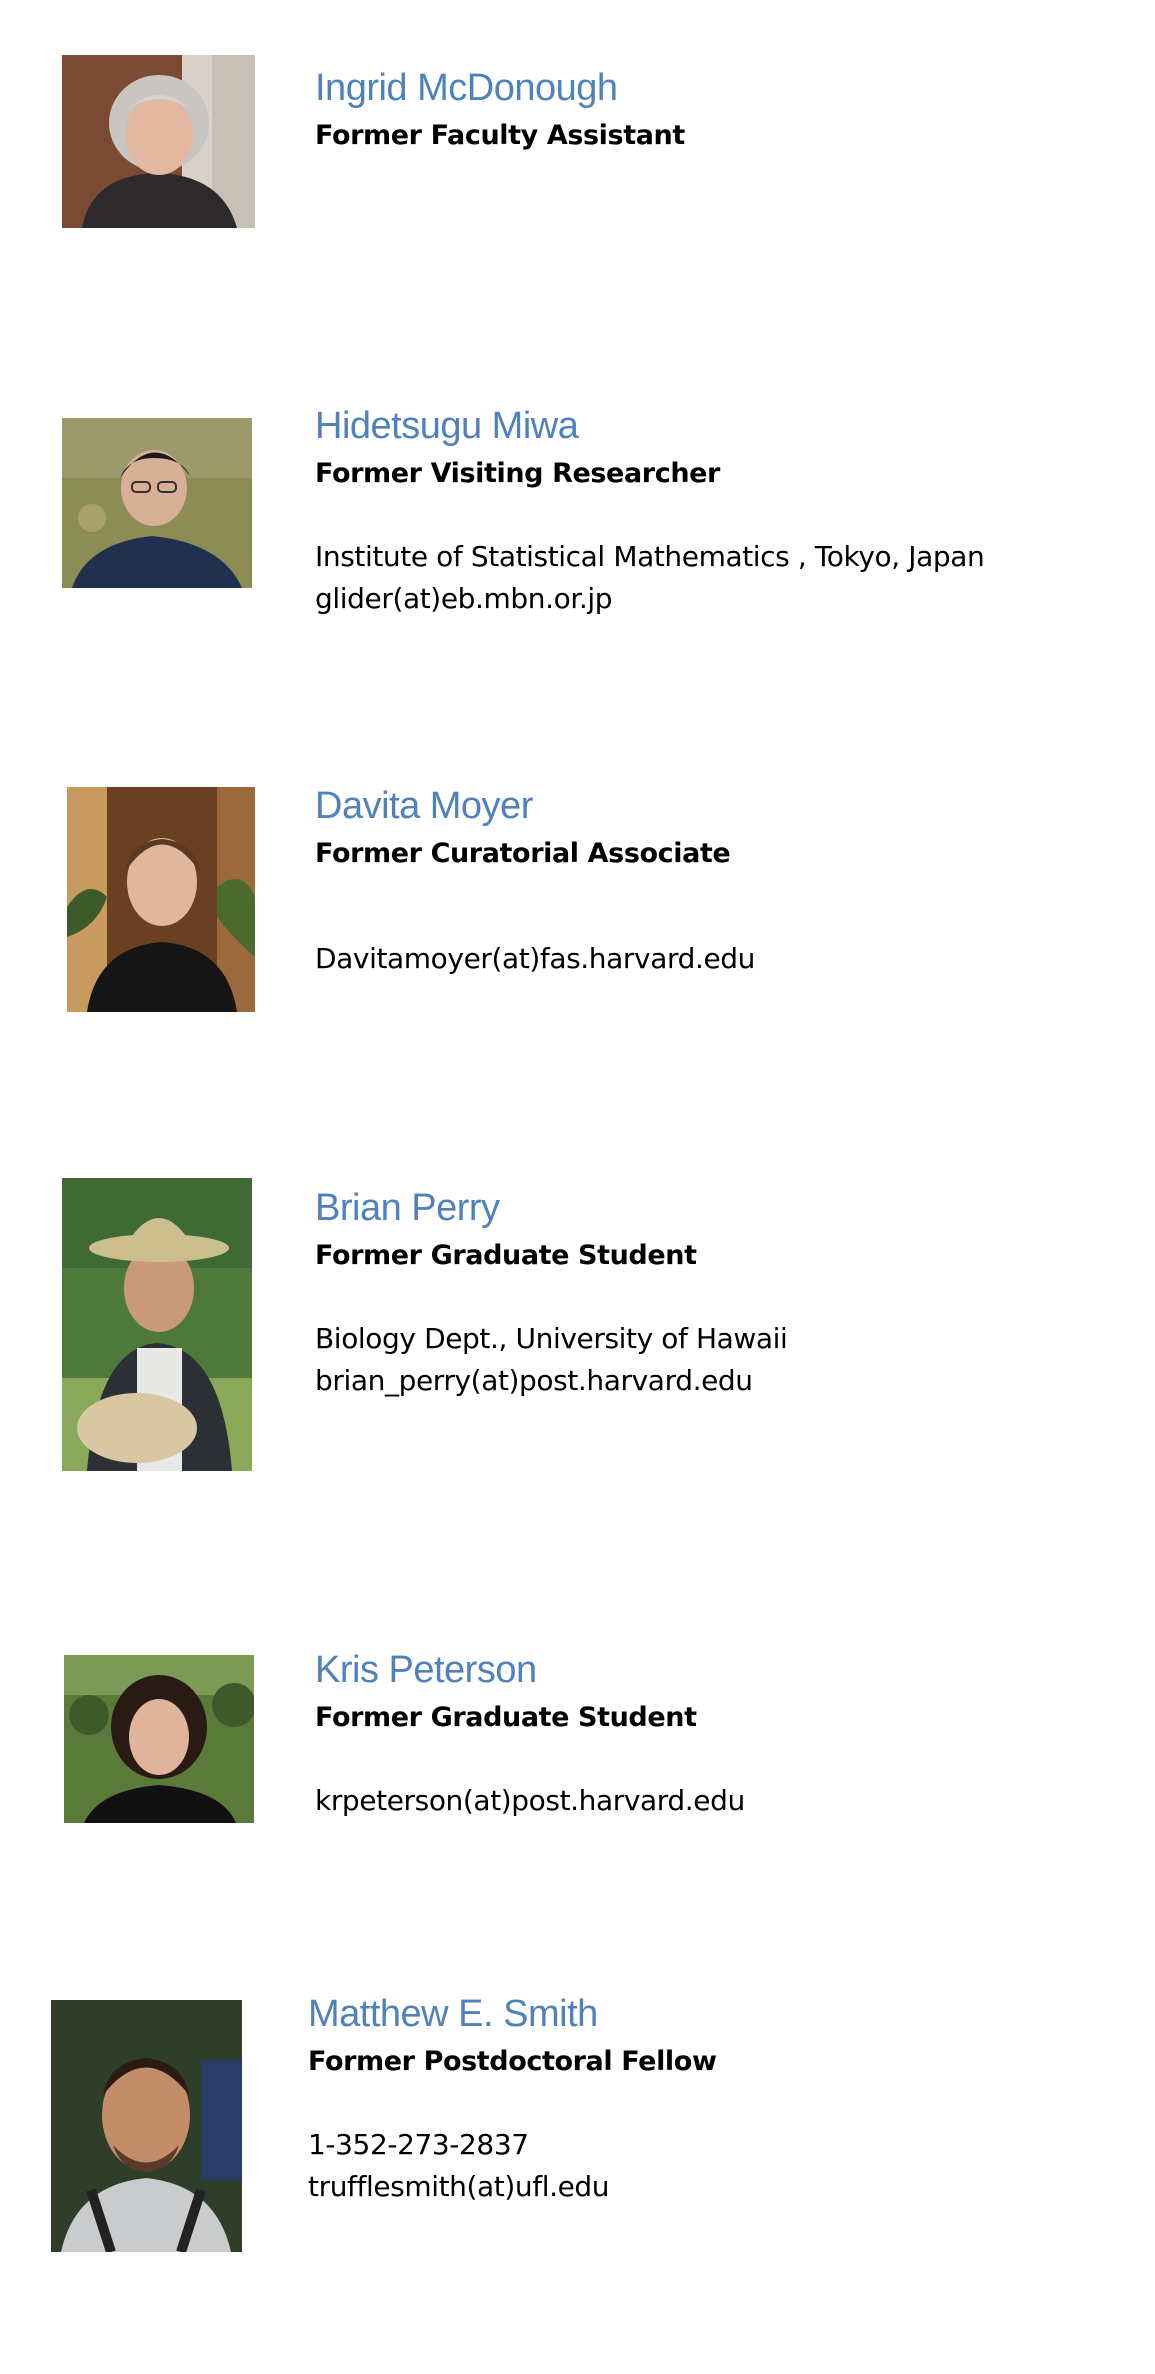 The width and height of the screenshot is (1155, 2374). What do you see at coordinates (534, 1380) in the screenshot?
I see `detail-line: brian_perry(at)post.harvard.edu` at bounding box center [534, 1380].